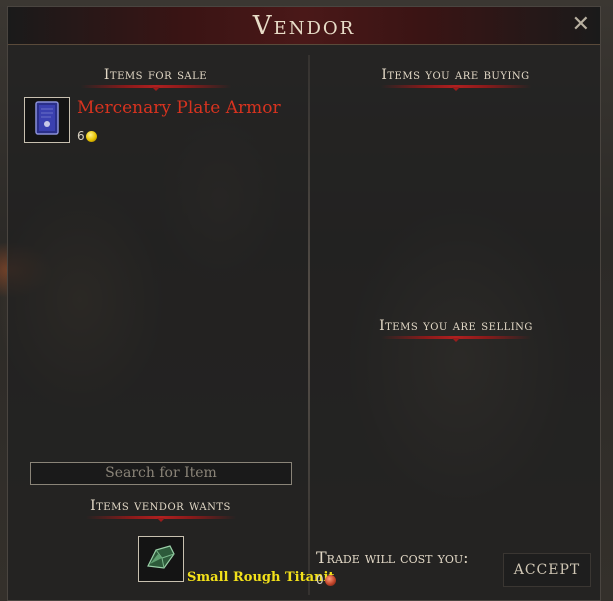  I want to click on sale-item-name: Mercenary Plate Armor, so click(179, 108).